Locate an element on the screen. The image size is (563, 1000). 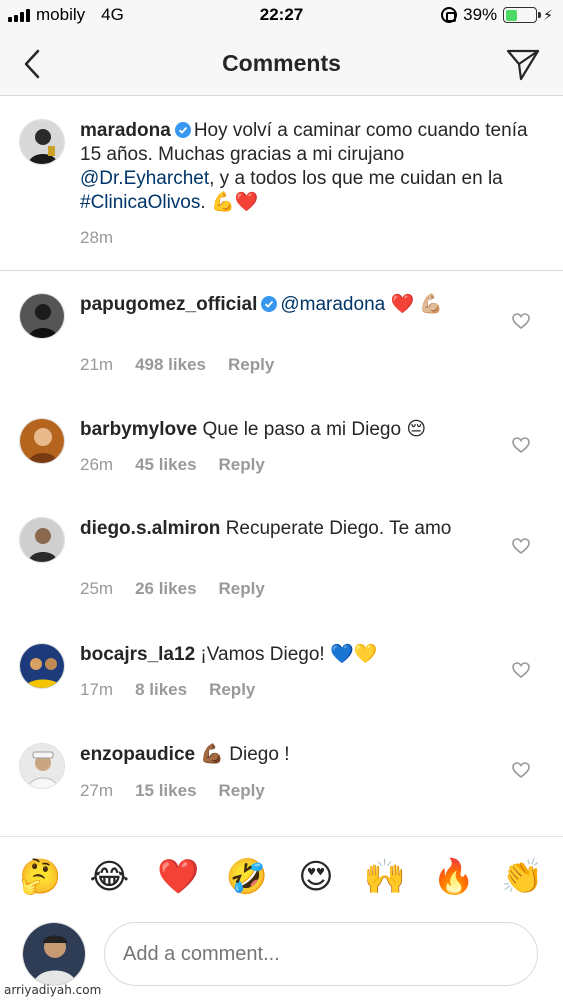
caption-text-part: , y a todos los que me cuidan en la is located at coordinates (356, 178).